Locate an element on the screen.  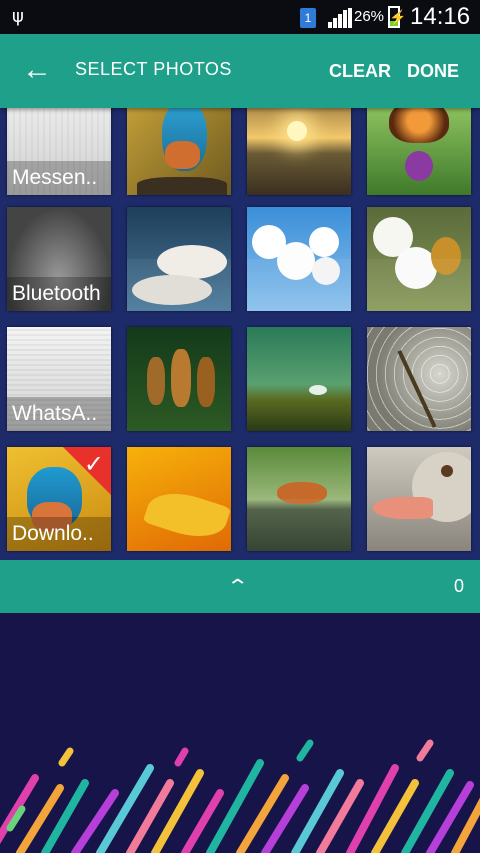
bee-flower-photo is located at coordinates (419, 259).